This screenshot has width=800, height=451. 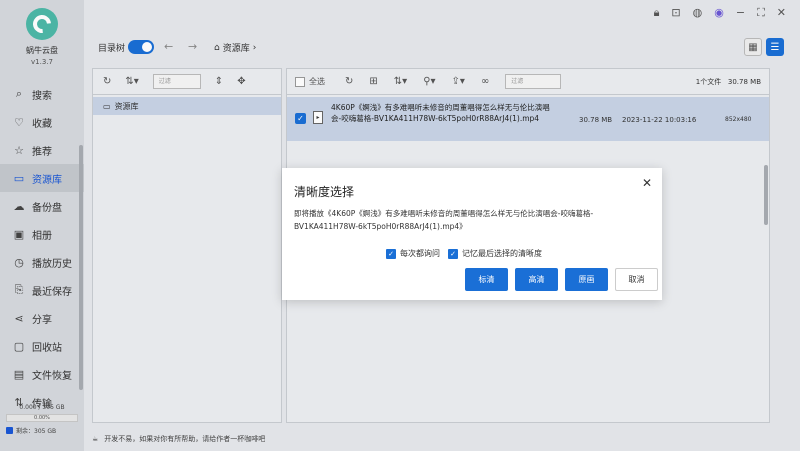 I want to click on original-quality-button: 原画, so click(x=586, y=279).